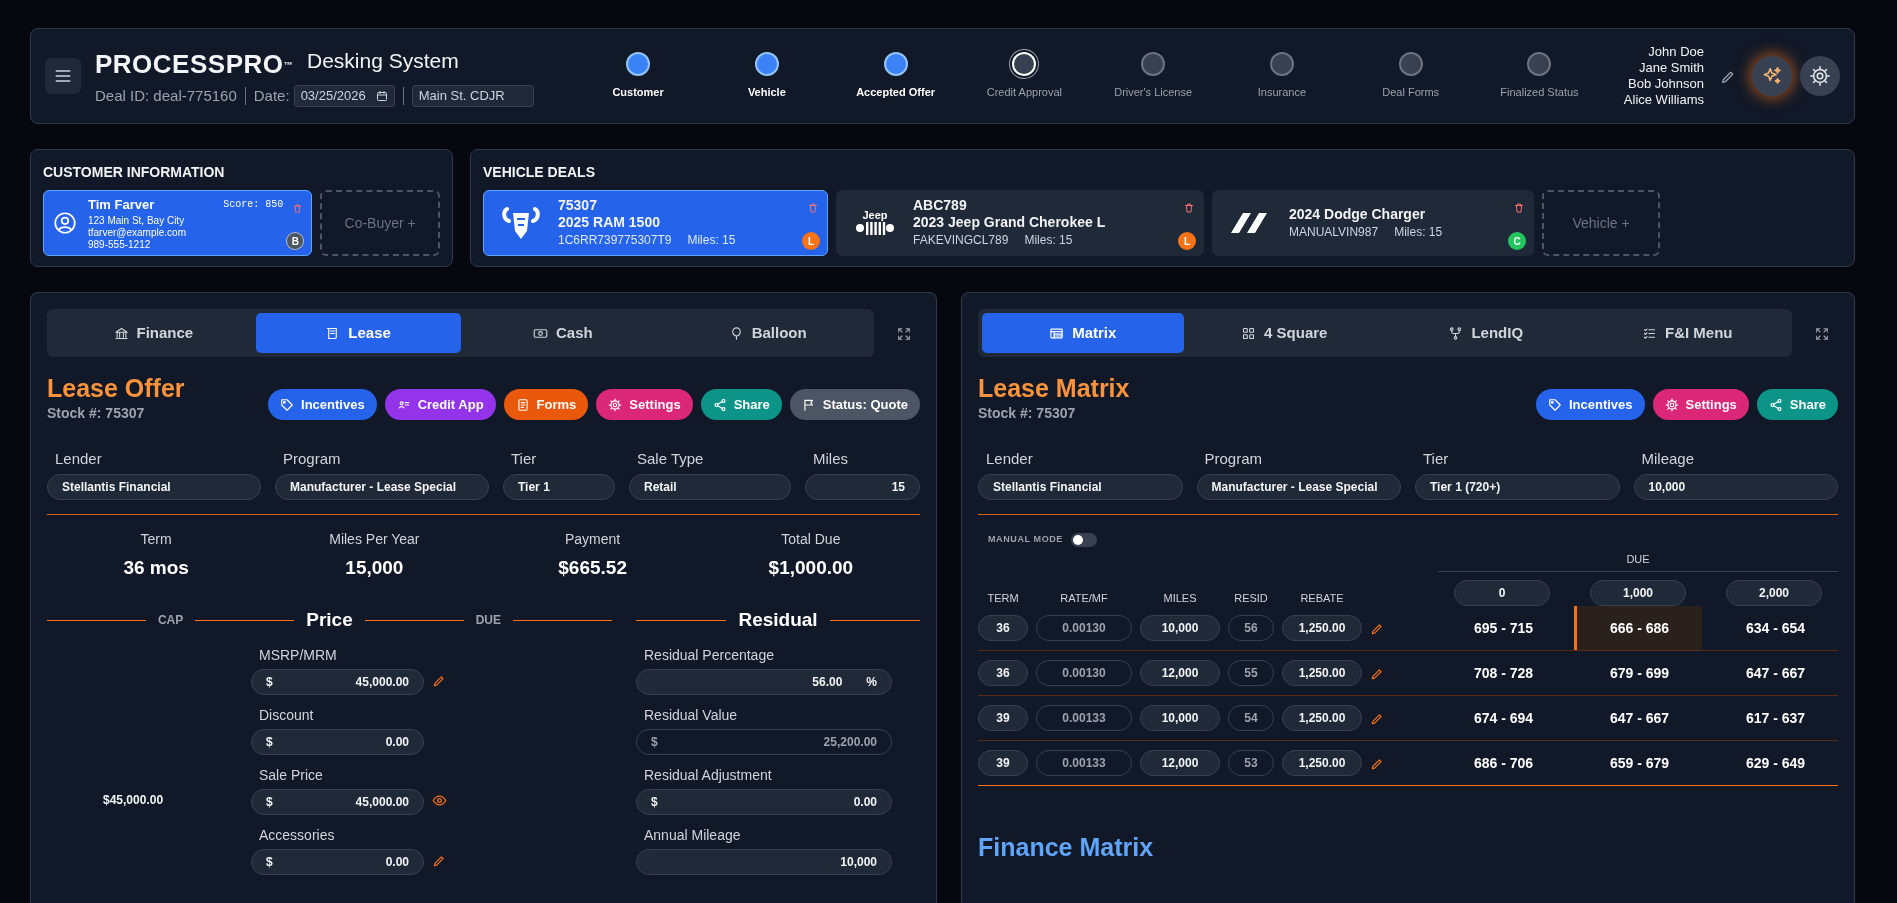 The height and width of the screenshot is (903, 1897). Describe the element at coordinates (1373, 223) in the screenshot. I see `vehicle-tile: 2024 Dodge Charger MANUALVIN987 Miles: 15 C` at that location.